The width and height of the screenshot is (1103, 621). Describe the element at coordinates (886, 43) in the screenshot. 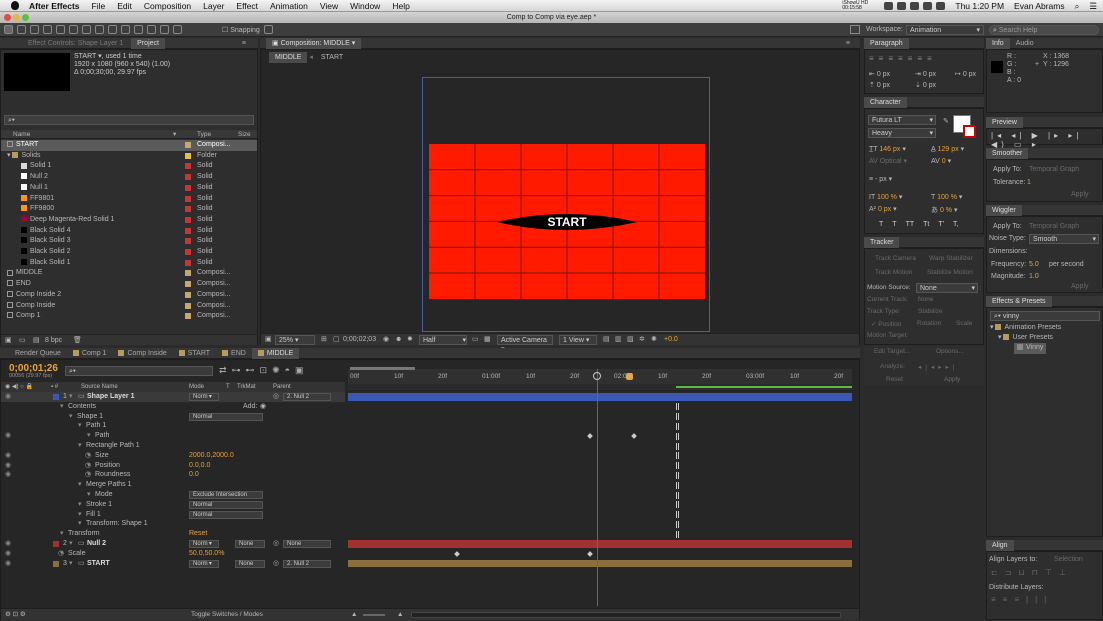

I see `tab-paragraph: Paragraph` at that location.